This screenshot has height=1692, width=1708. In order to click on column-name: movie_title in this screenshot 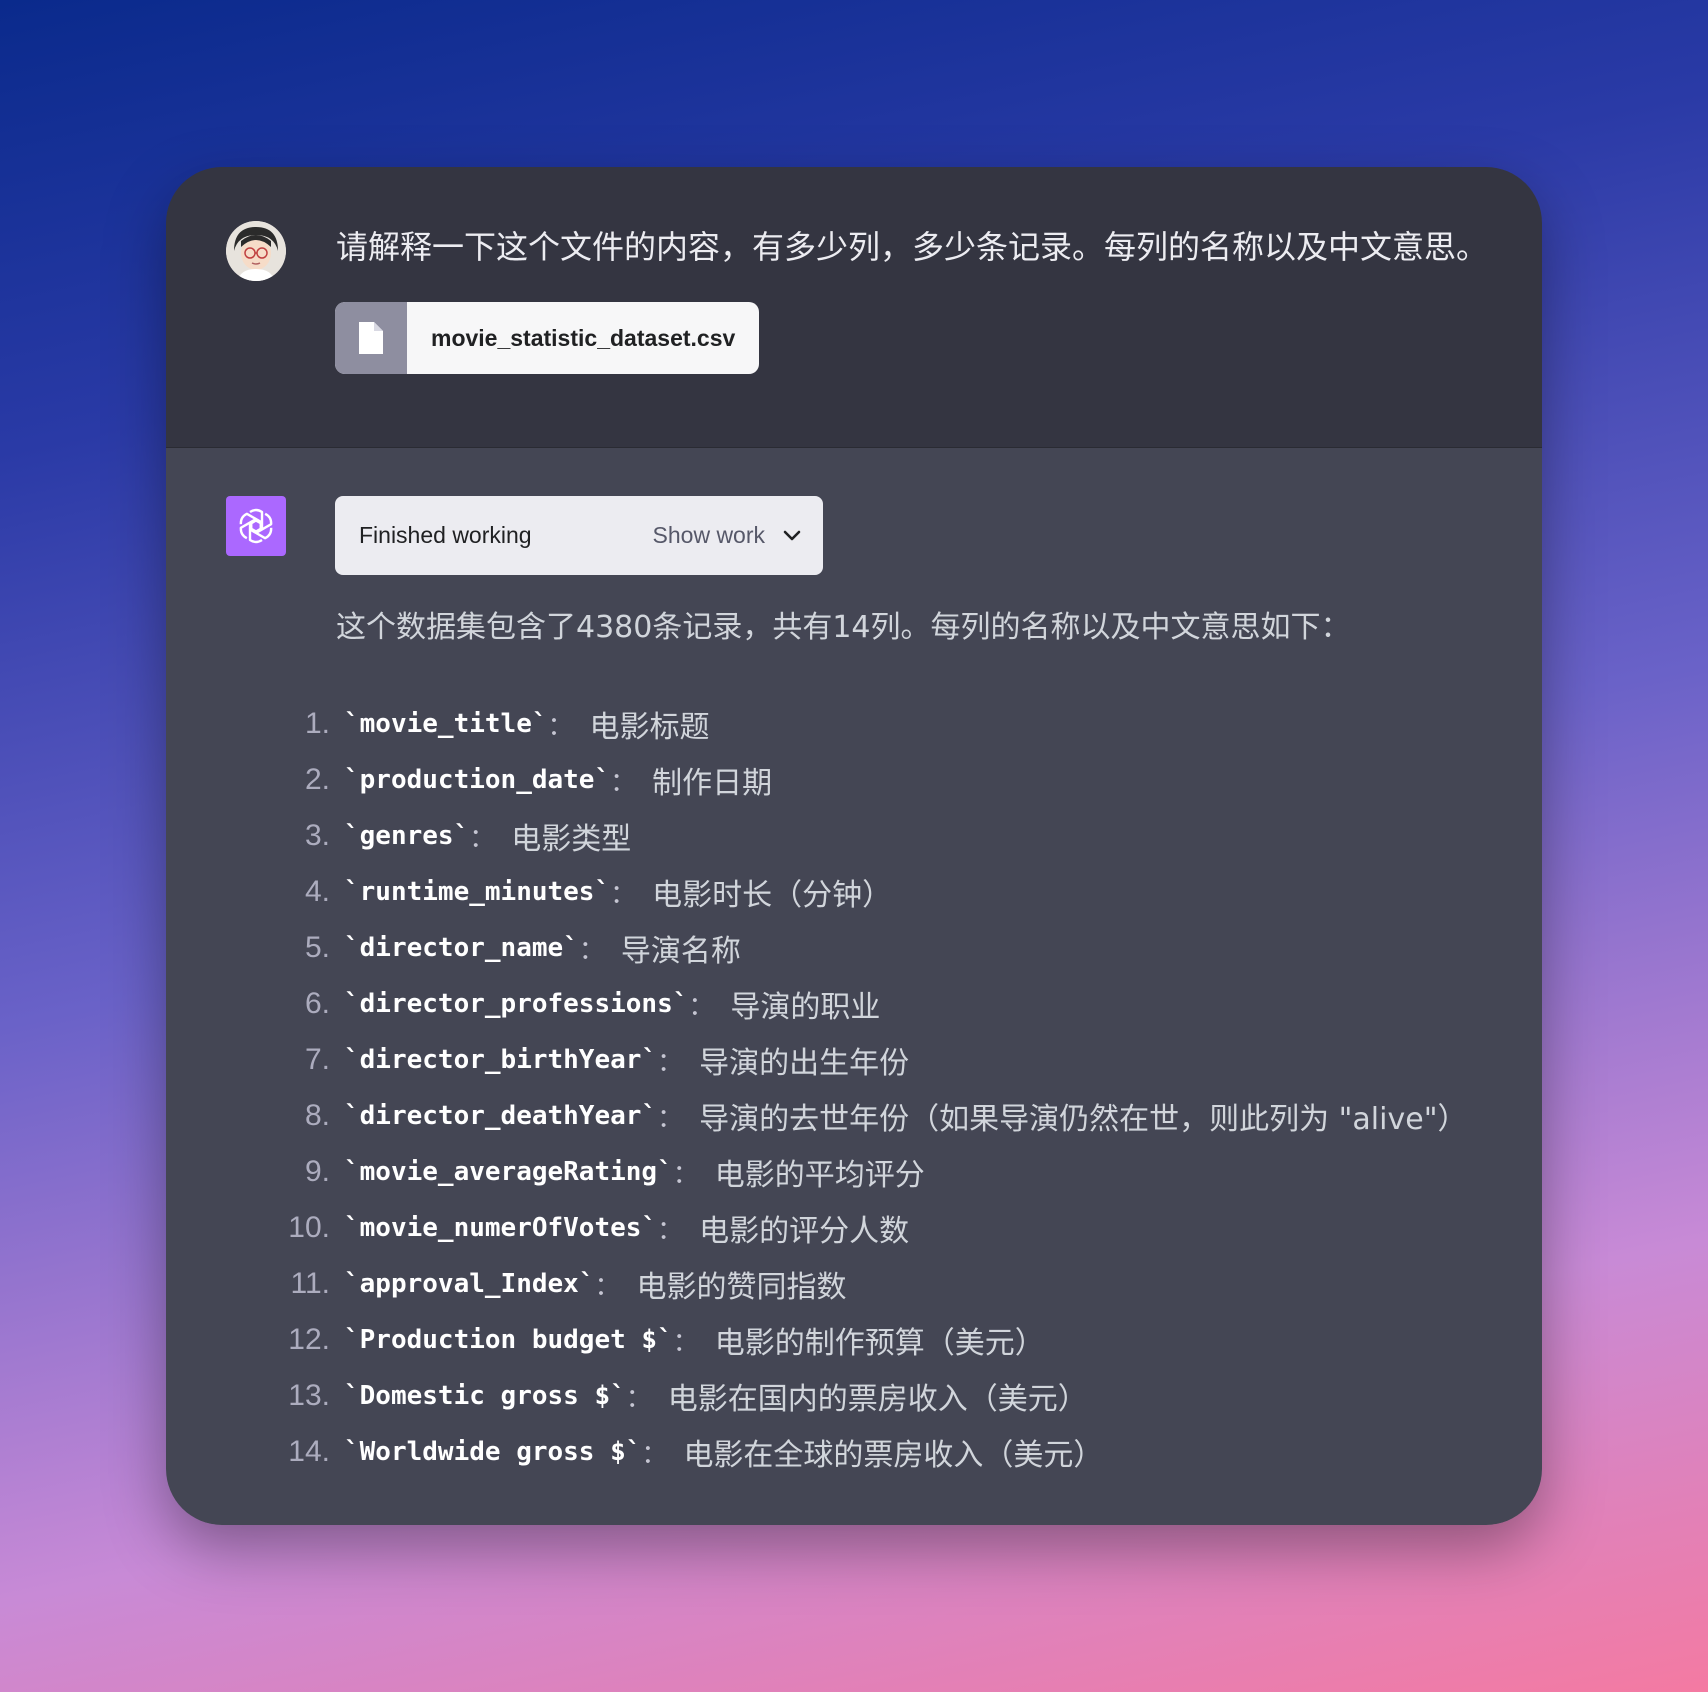, I will do `click(445, 724)`.